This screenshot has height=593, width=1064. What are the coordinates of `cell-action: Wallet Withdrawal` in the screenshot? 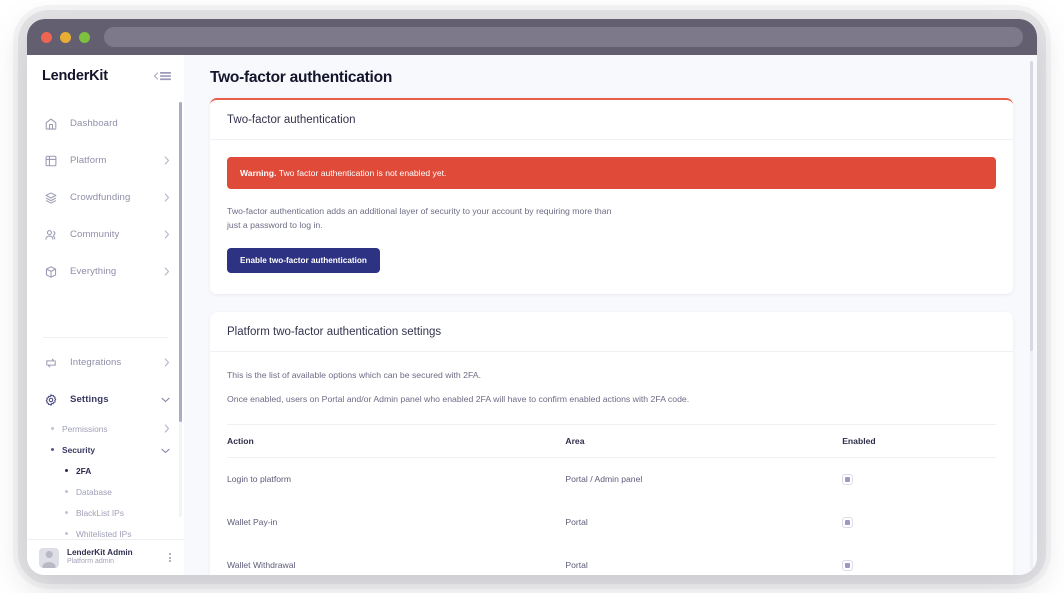 It's located at (261, 565).